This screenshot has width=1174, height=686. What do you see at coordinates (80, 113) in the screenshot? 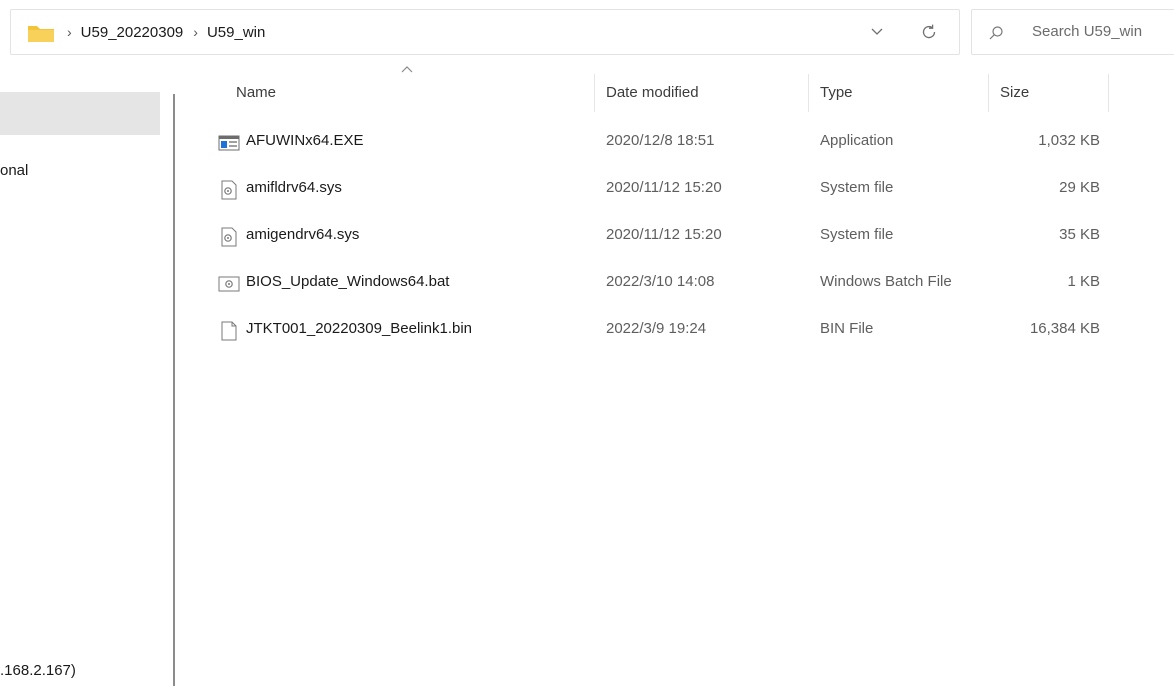
I see `nav-item-selected` at bounding box center [80, 113].